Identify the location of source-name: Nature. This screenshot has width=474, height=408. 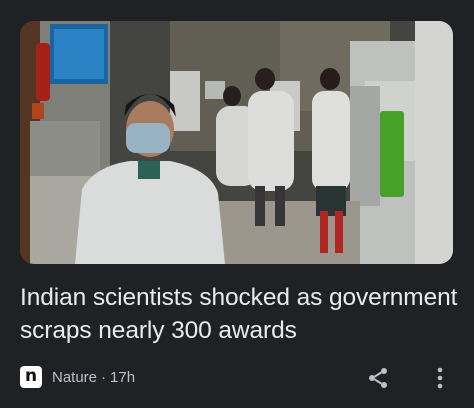
(75, 377).